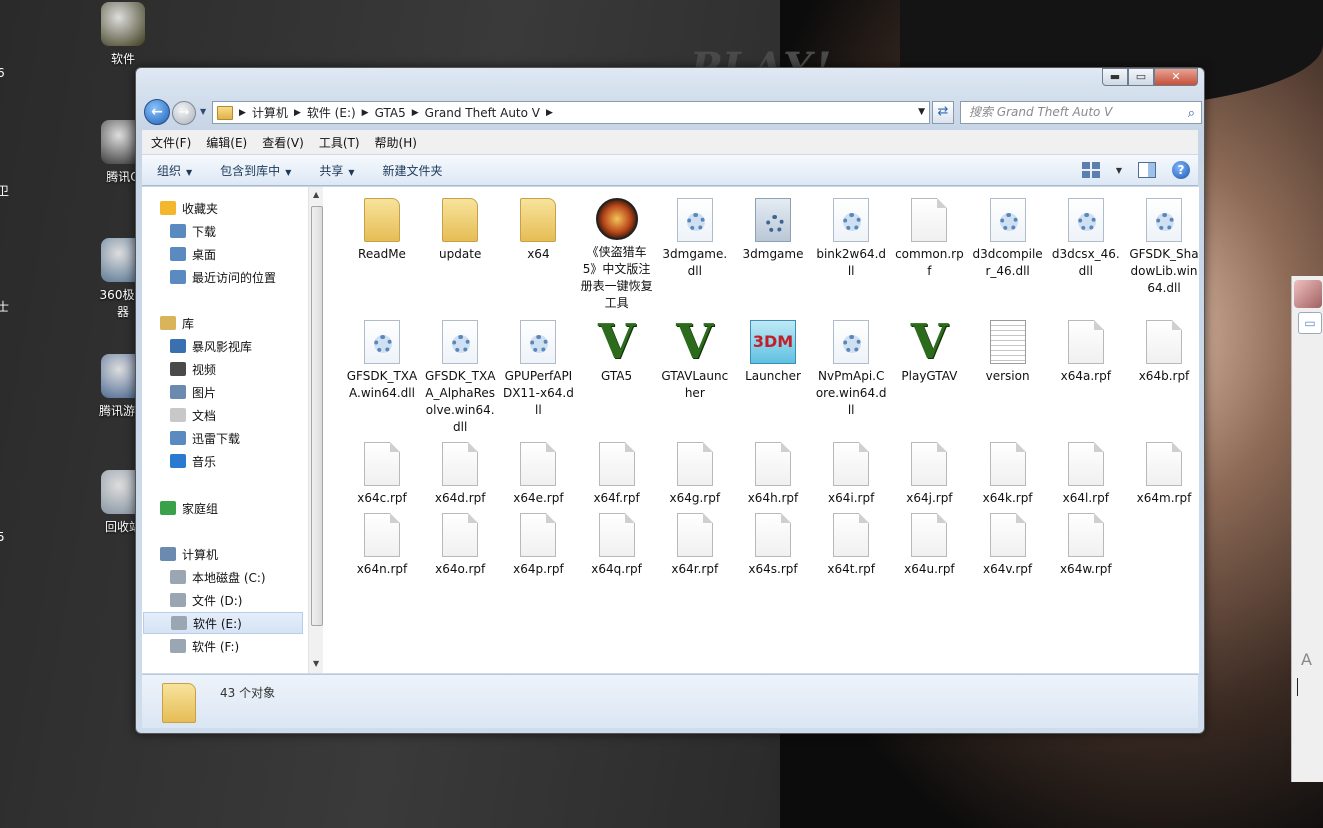  What do you see at coordinates (250, 392) in the screenshot?
I see `nav-item-lib: 图片` at bounding box center [250, 392].